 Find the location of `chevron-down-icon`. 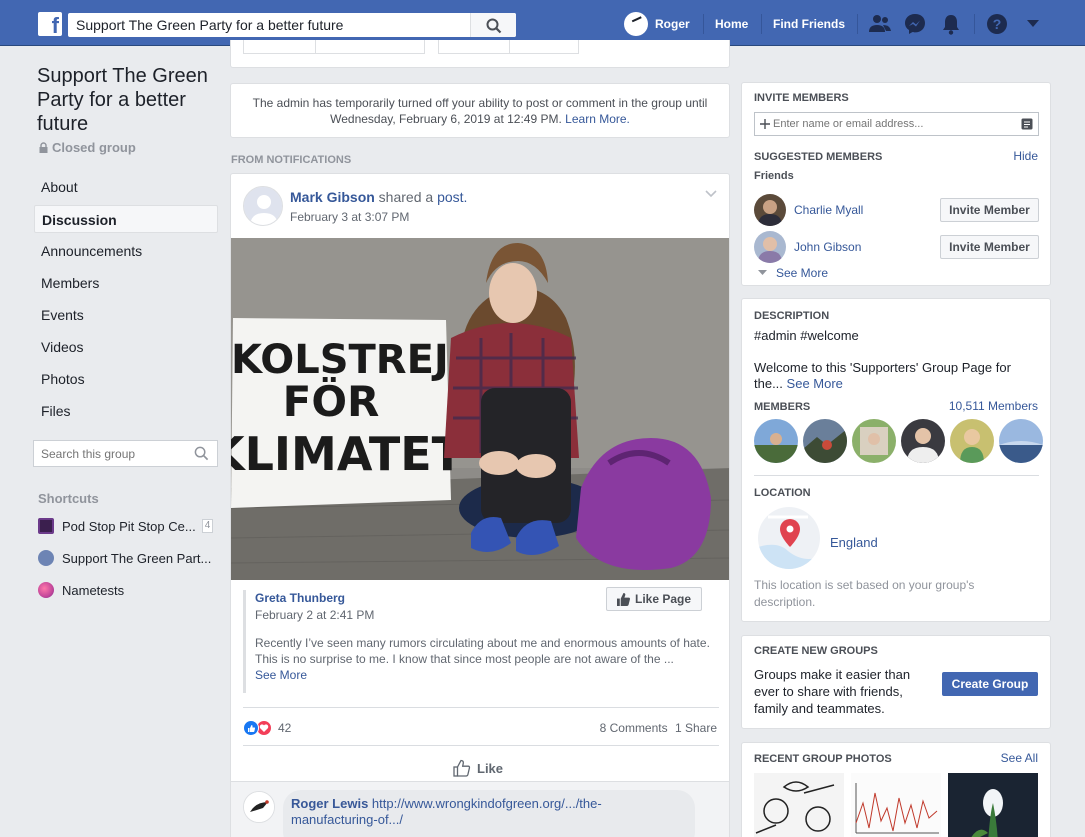

chevron-down-icon is located at coordinates (711, 194).